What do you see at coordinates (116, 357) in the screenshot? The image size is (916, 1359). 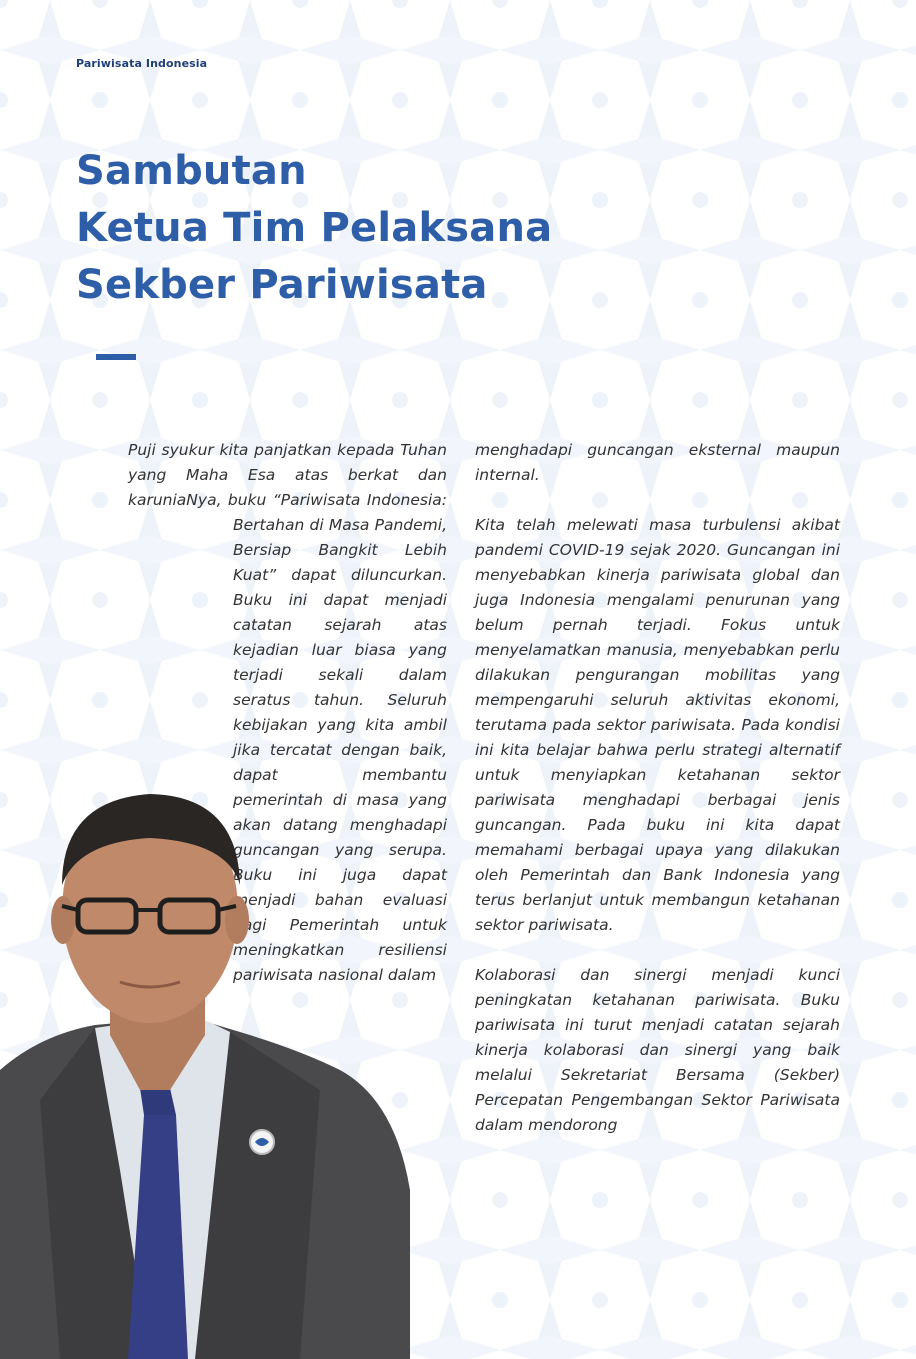 I see `title-accent-bar` at bounding box center [116, 357].